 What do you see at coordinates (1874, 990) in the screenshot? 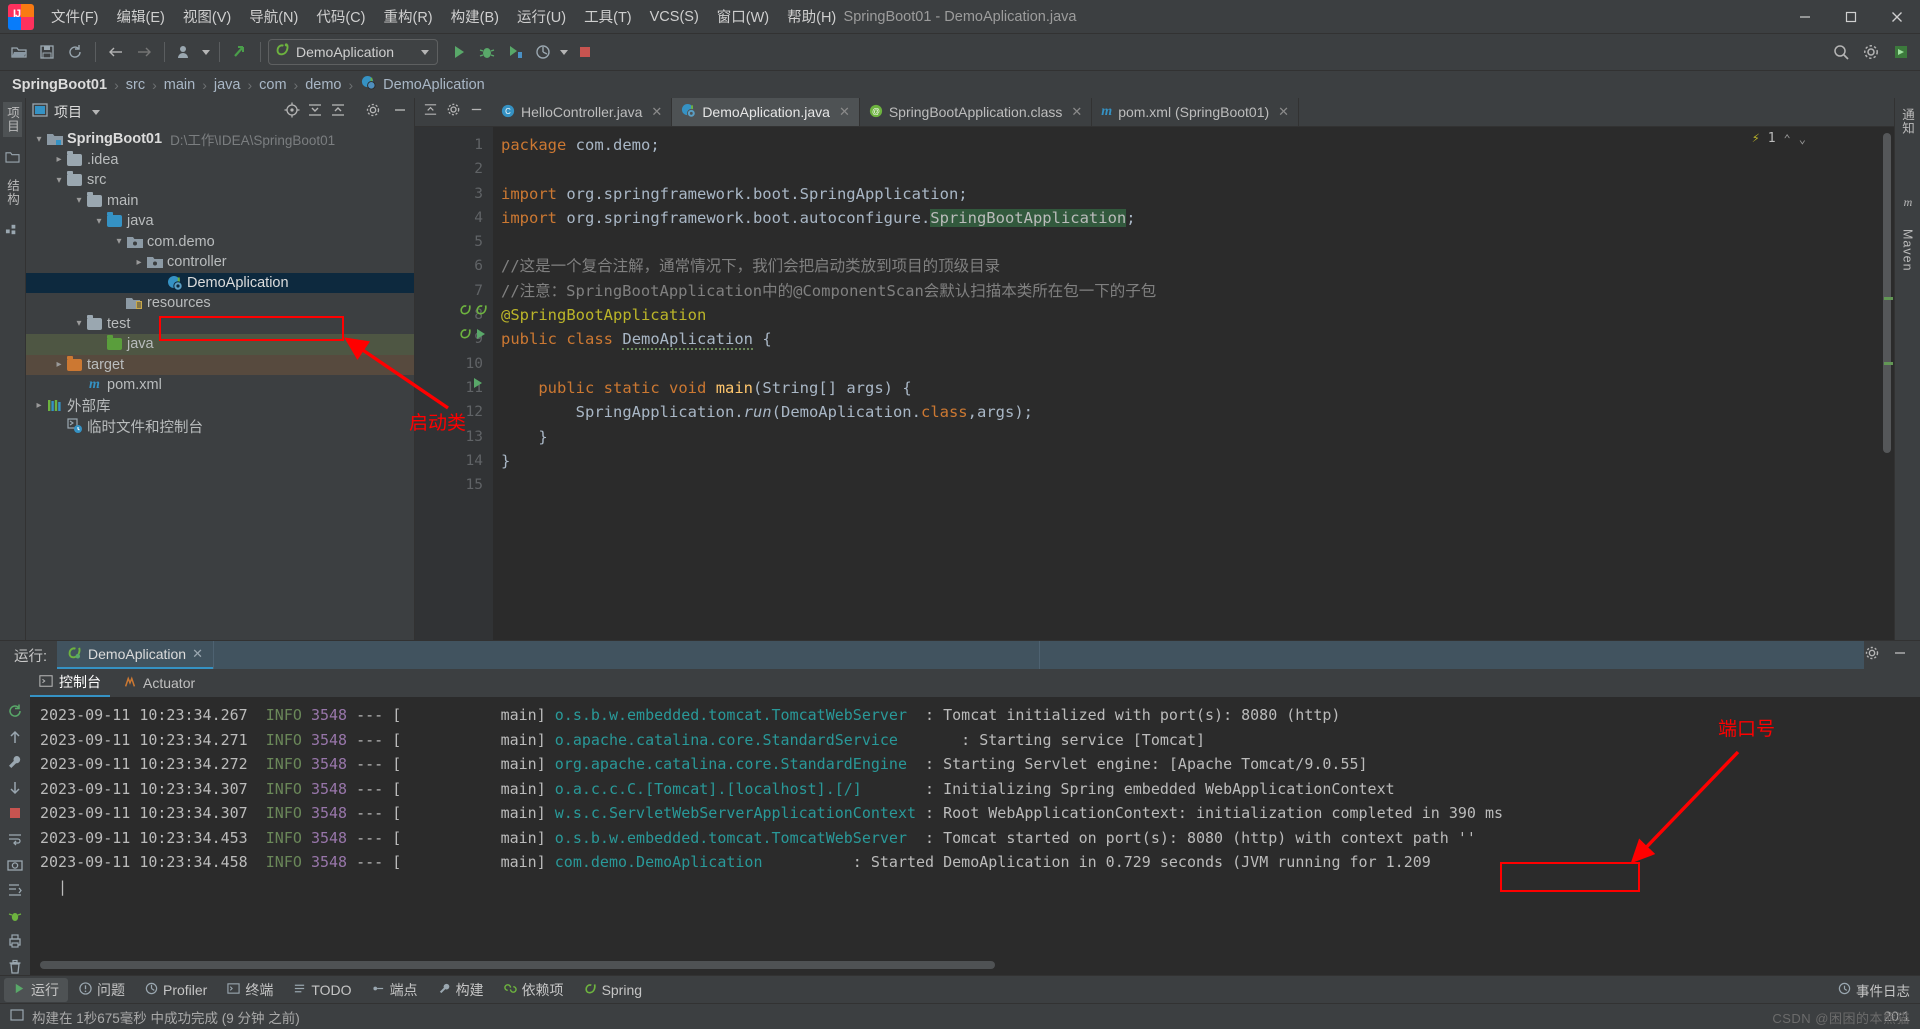
I see `event-log-button: 事件日志` at bounding box center [1874, 990].